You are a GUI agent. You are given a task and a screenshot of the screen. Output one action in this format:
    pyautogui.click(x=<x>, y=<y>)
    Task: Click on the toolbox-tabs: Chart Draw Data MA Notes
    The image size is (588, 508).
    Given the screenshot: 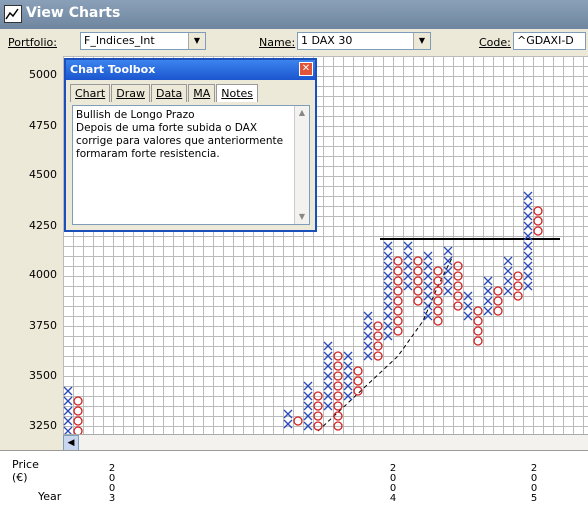 What is the action you would take?
    pyautogui.click(x=164, y=92)
    